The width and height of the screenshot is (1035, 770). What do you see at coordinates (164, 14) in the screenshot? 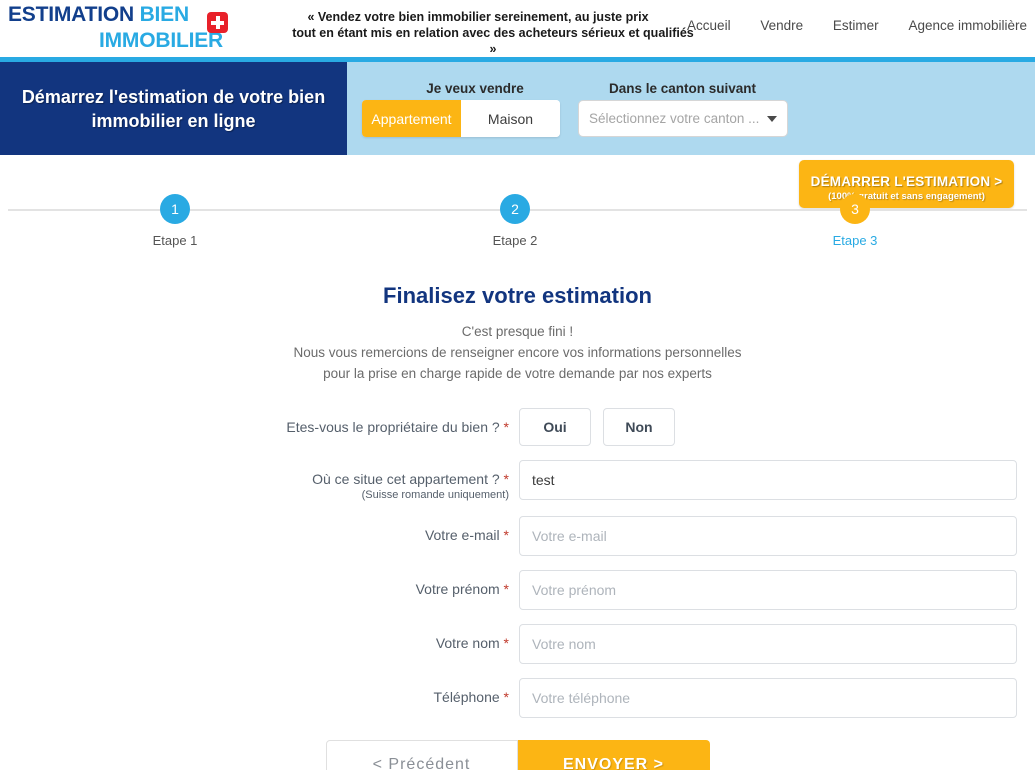
I see `logo-text-bien: BIEN` at bounding box center [164, 14].